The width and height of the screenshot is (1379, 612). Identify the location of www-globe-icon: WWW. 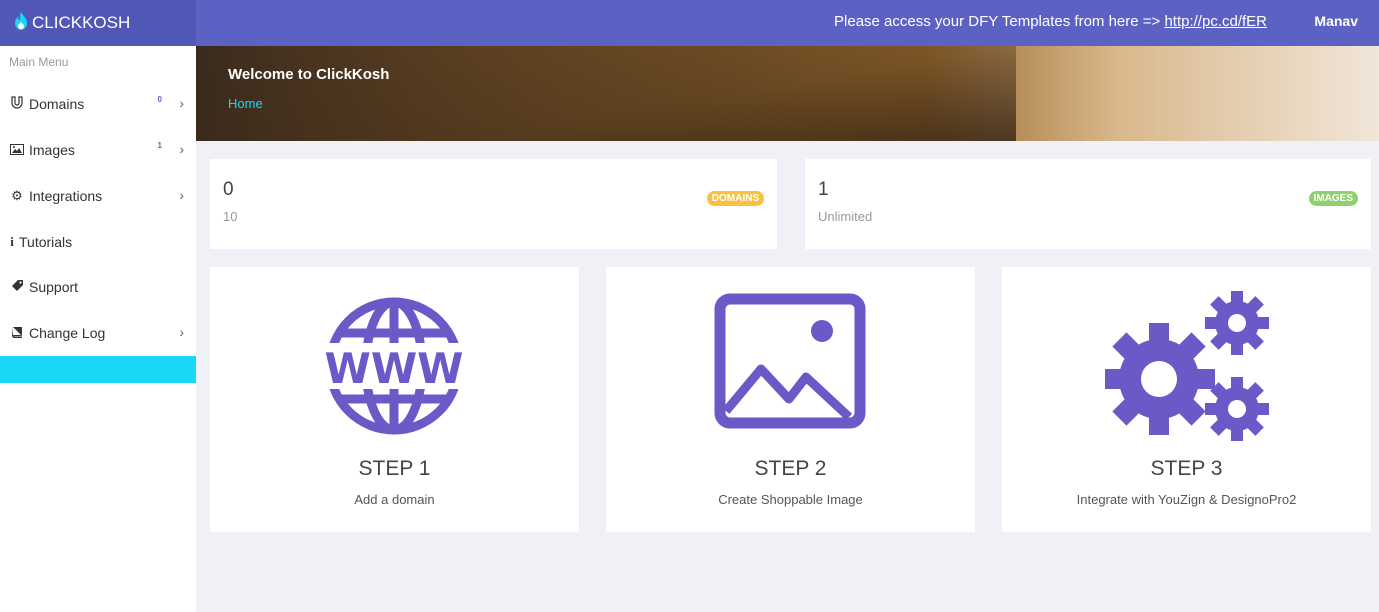
(394, 366).